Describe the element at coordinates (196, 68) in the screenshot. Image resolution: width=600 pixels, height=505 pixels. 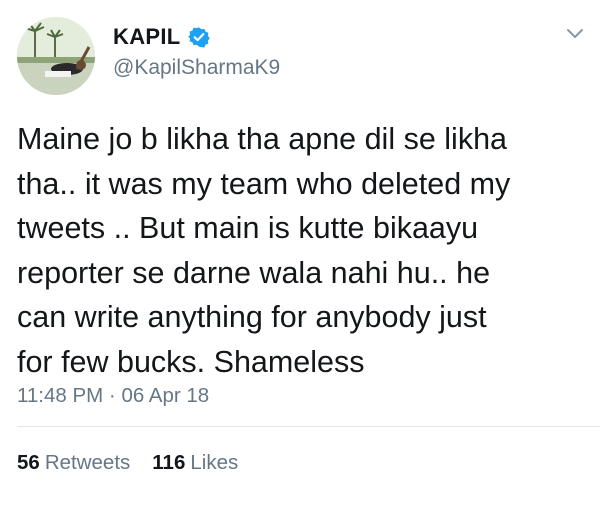
I see `author-handle: @KapilSharmaK9` at that location.